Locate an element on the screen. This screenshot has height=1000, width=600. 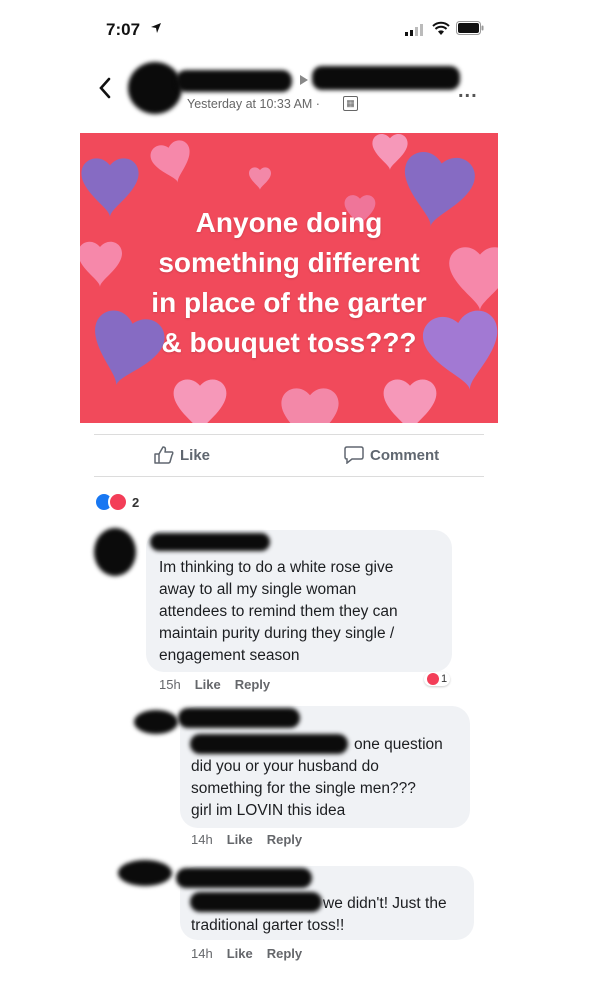
reaction-summary: 2 is located at coordinates (116, 502).